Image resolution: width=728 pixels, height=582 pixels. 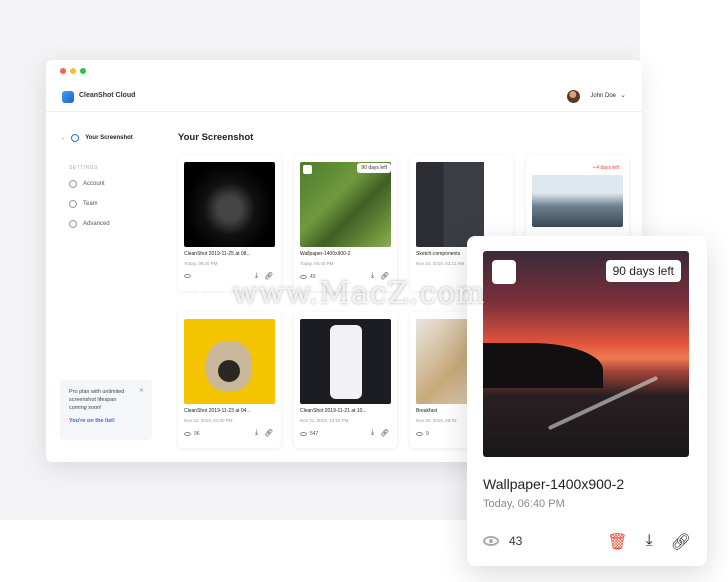 What do you see at coordinates (109, 138) in the screenshot?
I see `sidebar-item-label: Your Screenshot` at bounding box center [109, 138].